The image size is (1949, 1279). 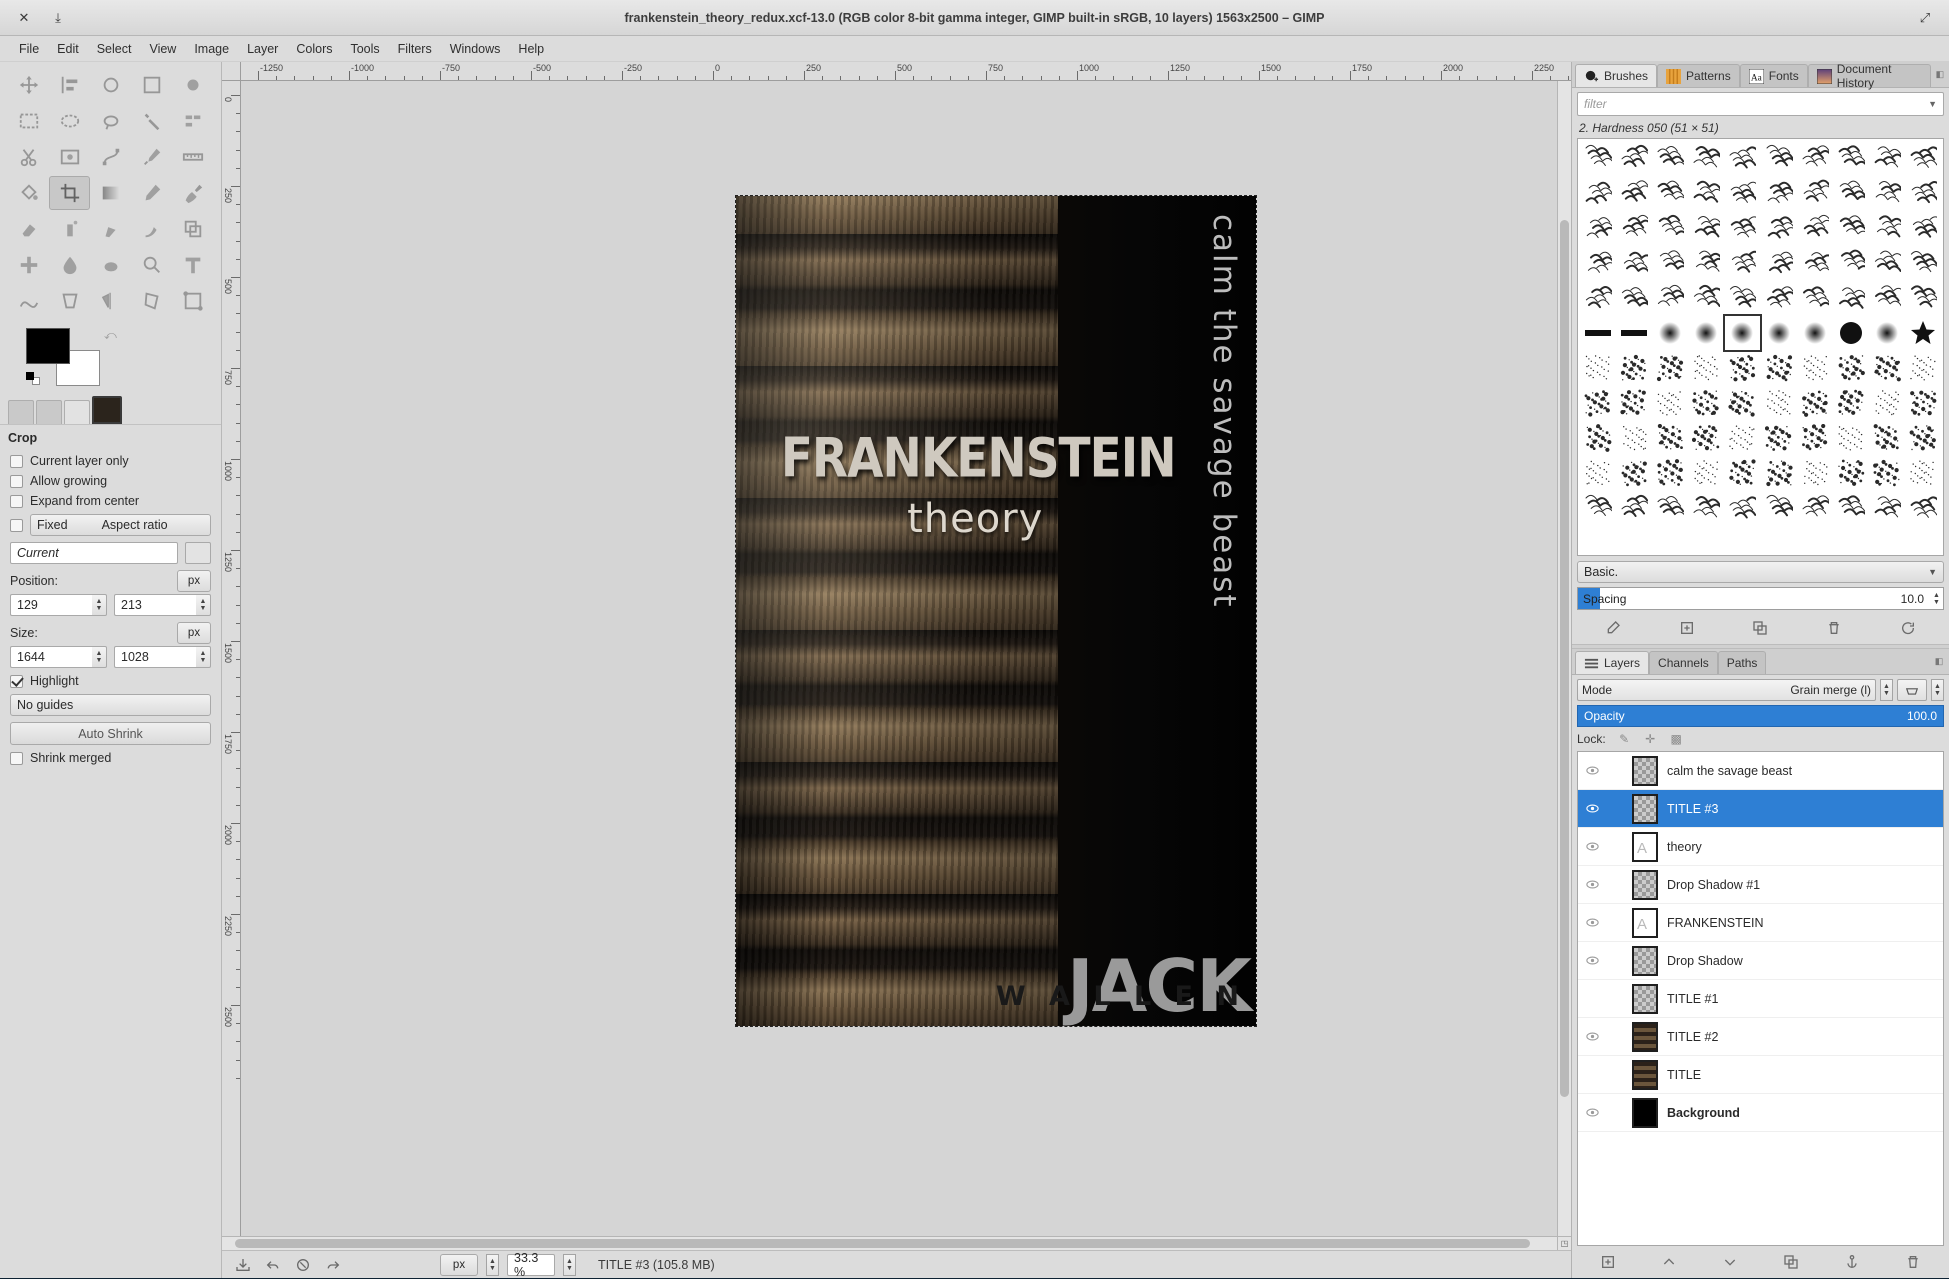 What do you see at coordinates (333, 1265) in the screenshot?
I see `redo-icon` at bounding box center [333, 1265].